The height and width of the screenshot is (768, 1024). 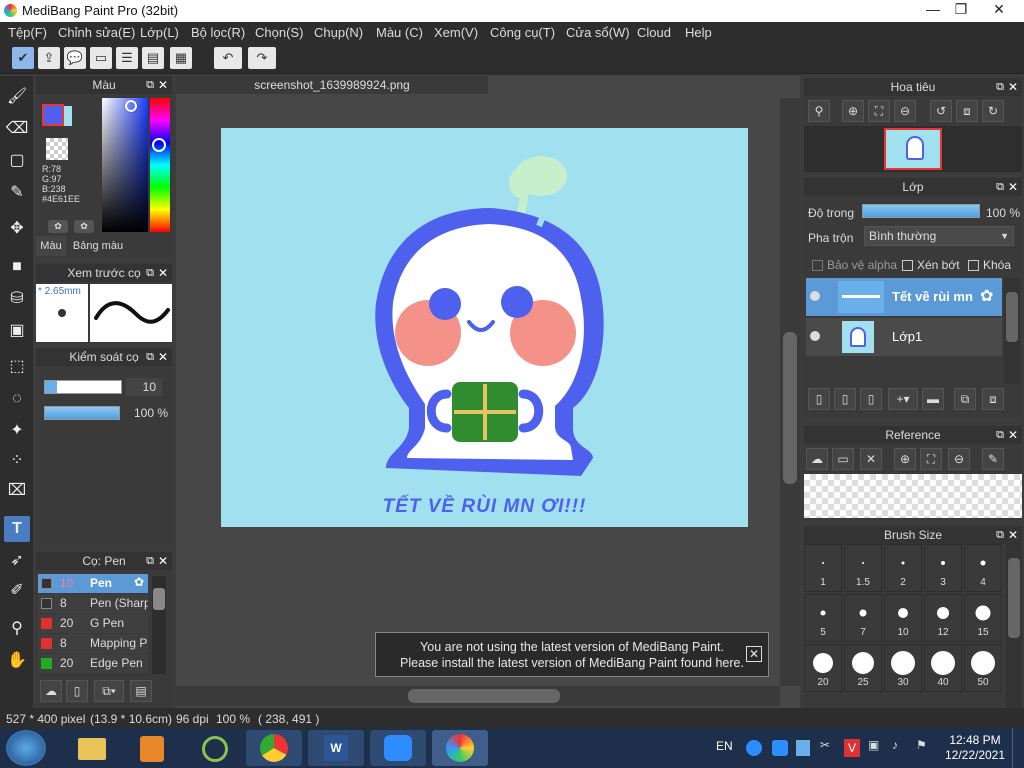 I want to click on actual-size-icon: ⧈, so click(x=967, y=111).